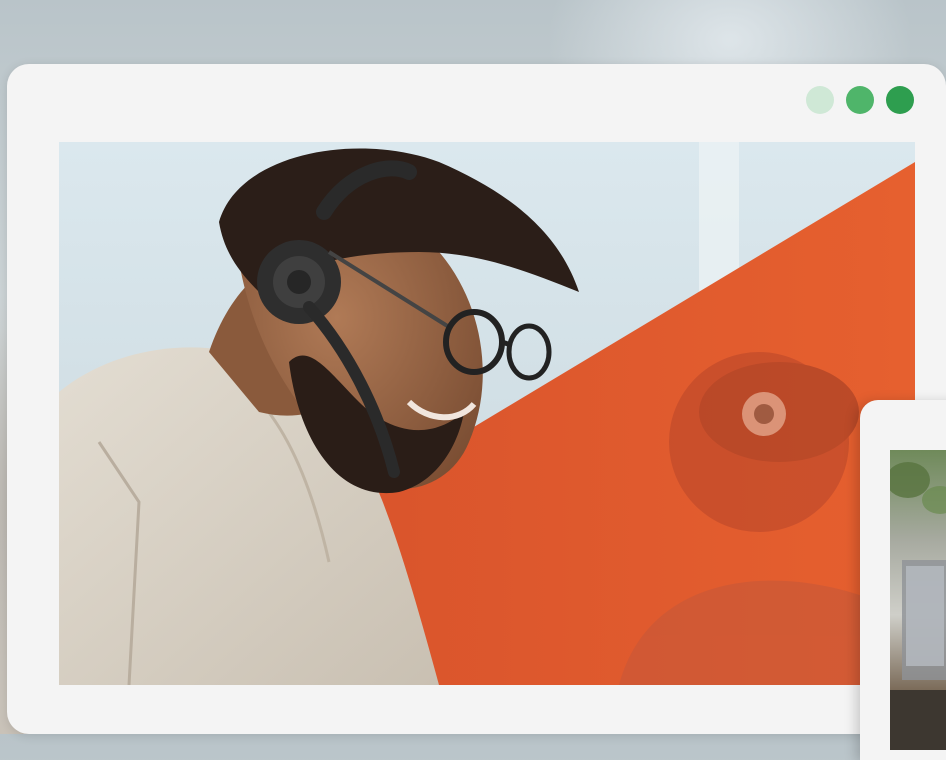  I want to click on window-dot-dark, so click(900, 100).